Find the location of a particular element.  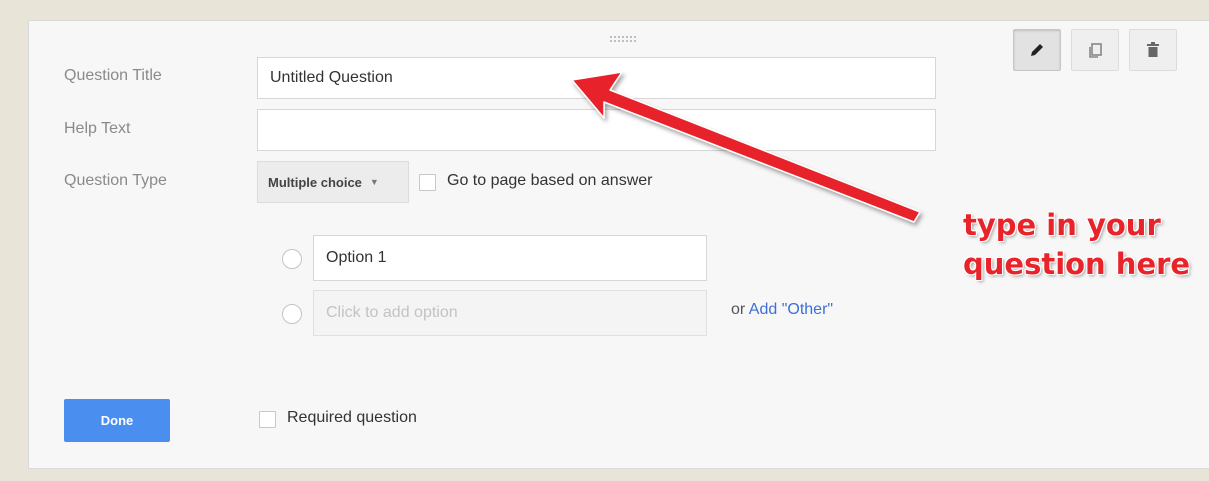

copy-icon is located at coordinates (1095, 50).